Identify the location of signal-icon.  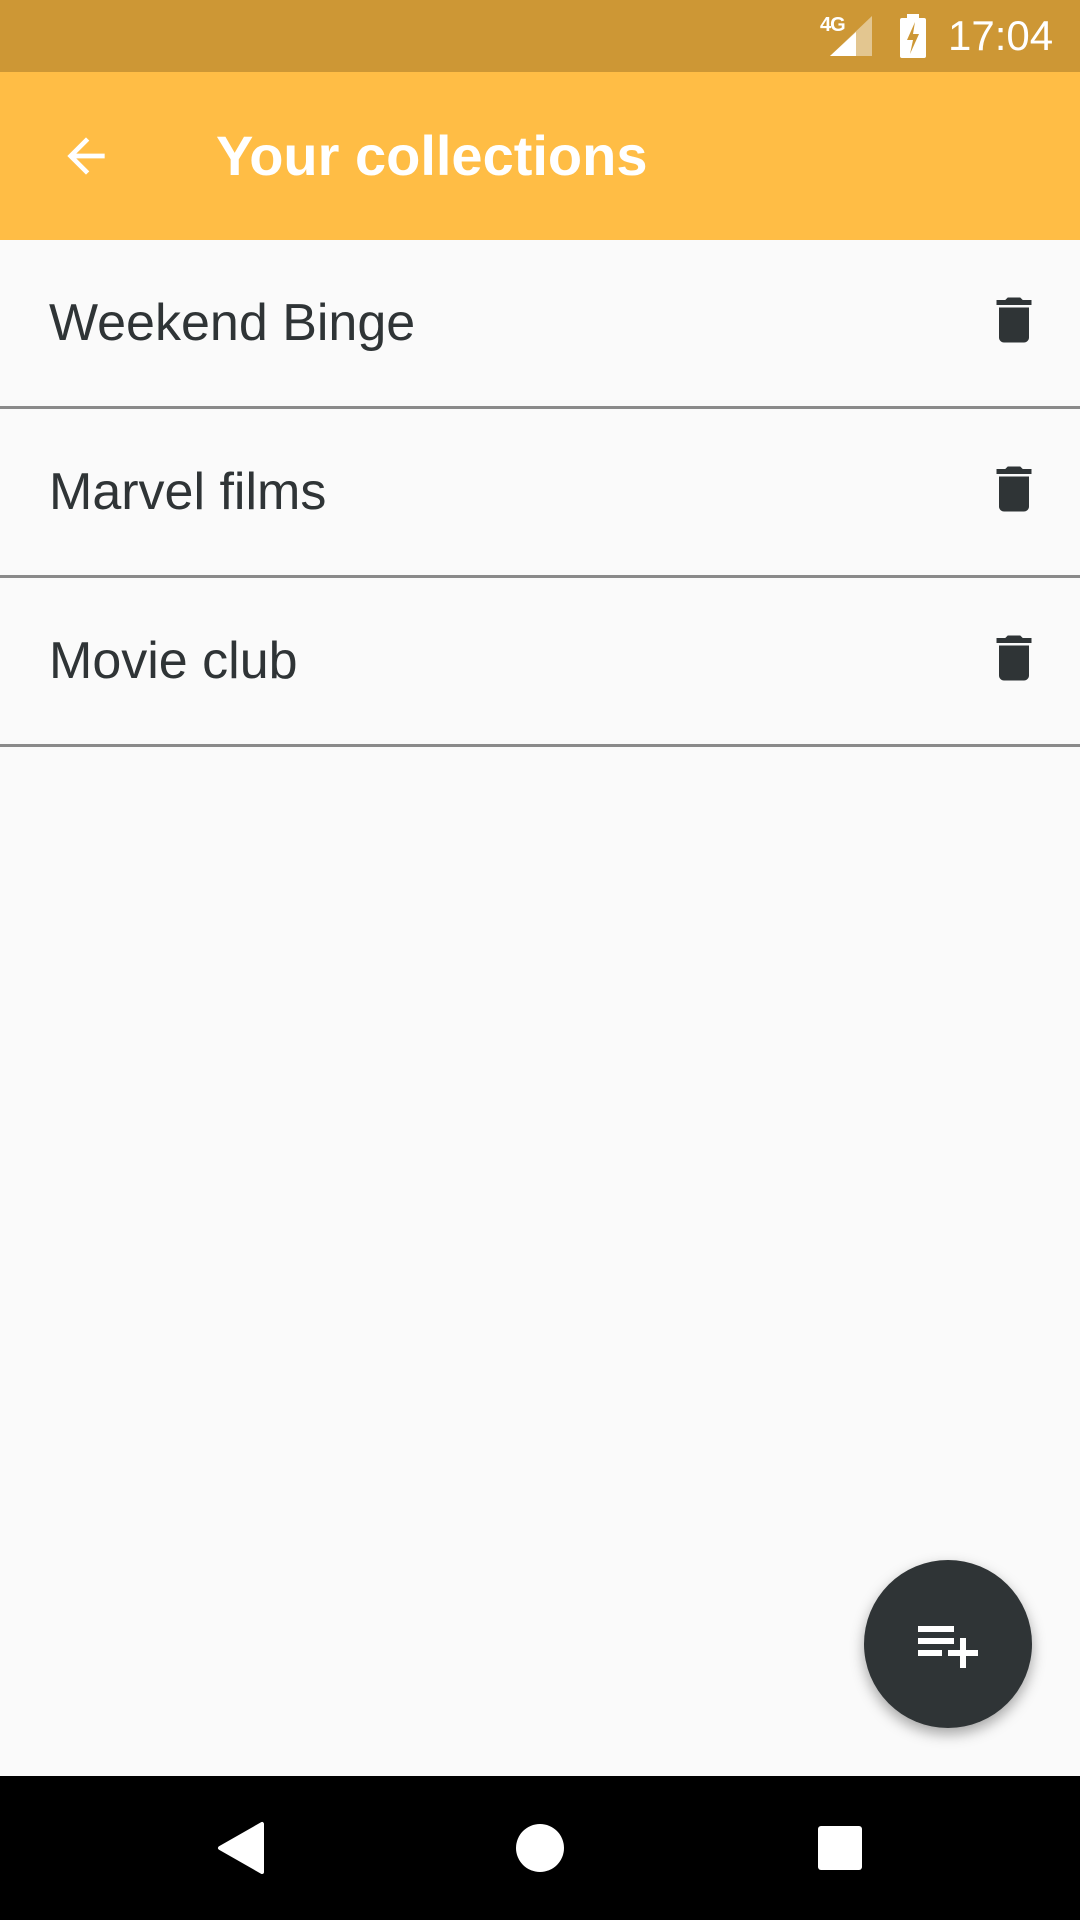
(851, 36).